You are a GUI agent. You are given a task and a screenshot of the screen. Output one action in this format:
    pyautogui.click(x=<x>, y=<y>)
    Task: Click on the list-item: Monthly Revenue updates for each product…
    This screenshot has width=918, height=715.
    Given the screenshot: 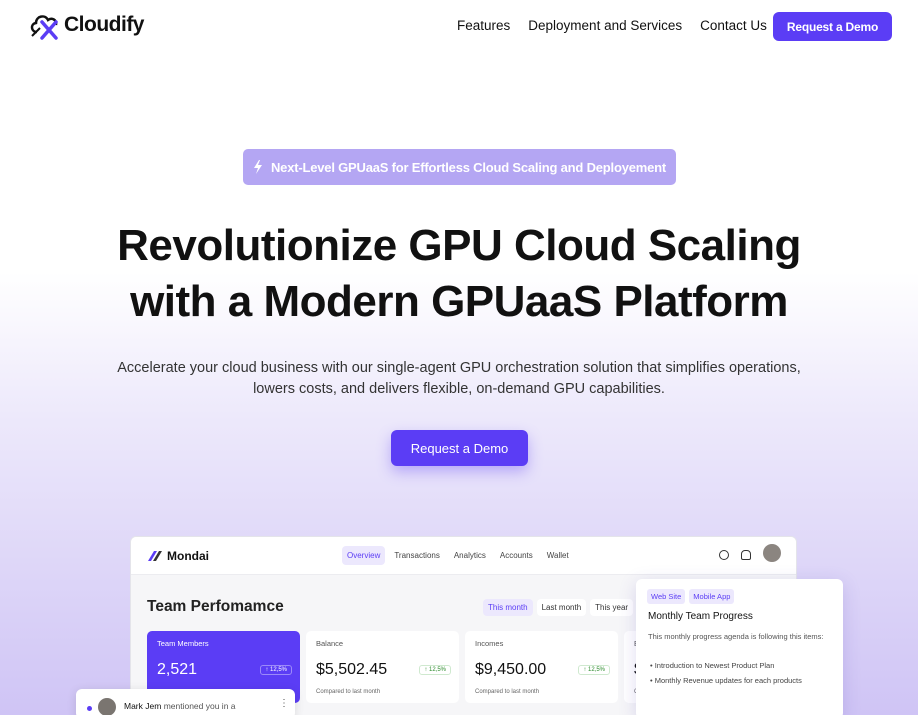 What is the action you would take?
    pyautogui.click(x=726, y=680)
    